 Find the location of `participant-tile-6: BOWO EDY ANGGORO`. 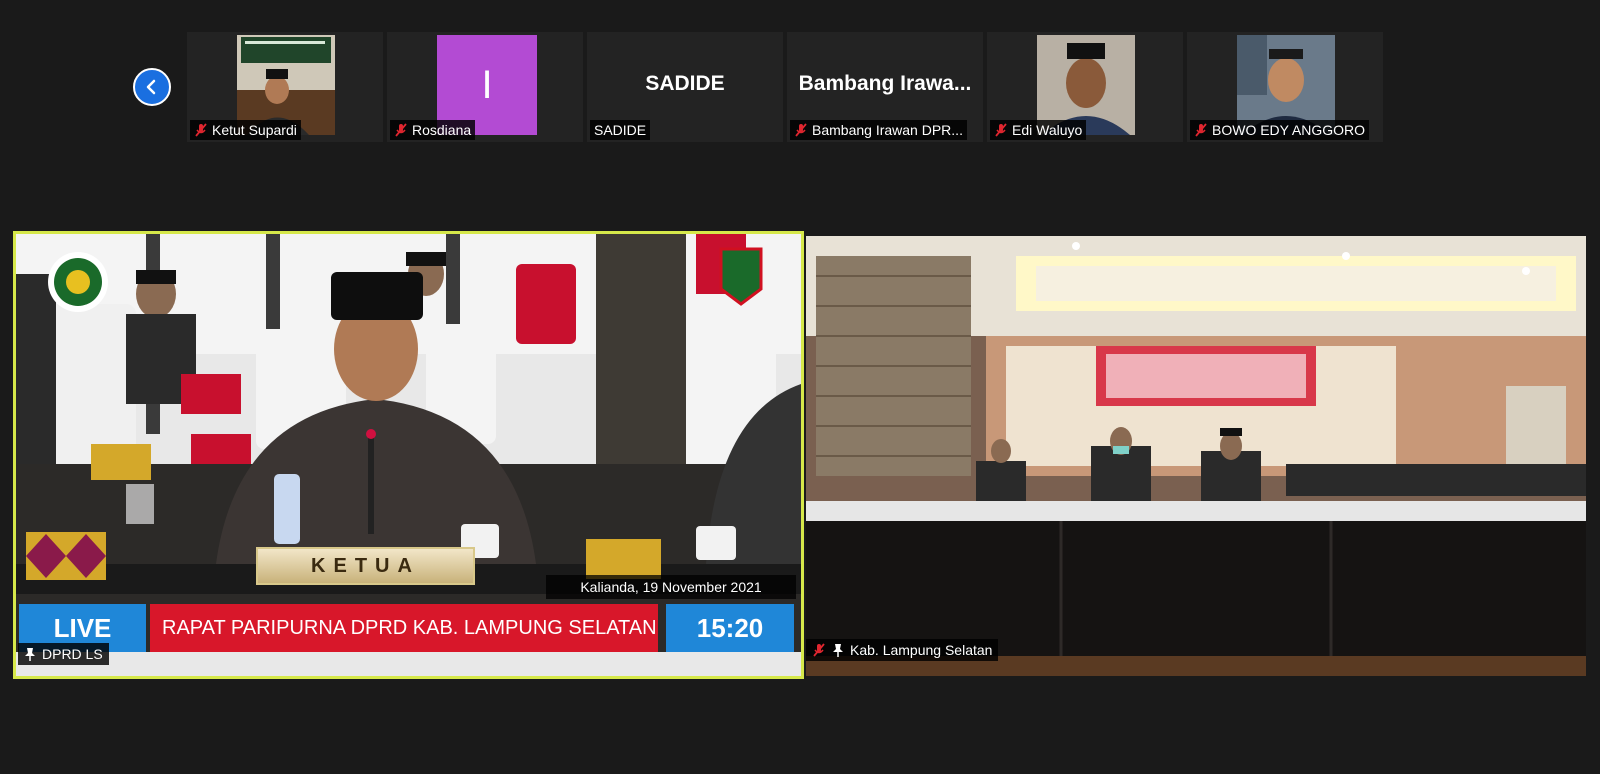

participant-tile-6: BOWO EDY ANGGORO is located at coordinates (1285, 87).